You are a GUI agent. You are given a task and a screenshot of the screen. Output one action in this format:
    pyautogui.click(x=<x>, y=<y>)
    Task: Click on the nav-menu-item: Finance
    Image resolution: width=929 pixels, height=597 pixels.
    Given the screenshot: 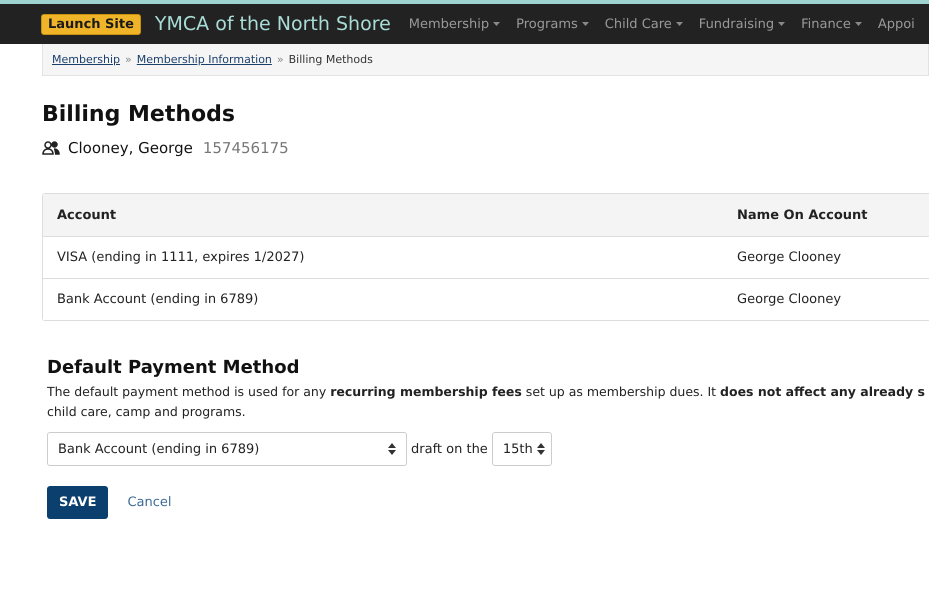 What is the action you would take?
    pyautogui.click(x=831, y=24)
    